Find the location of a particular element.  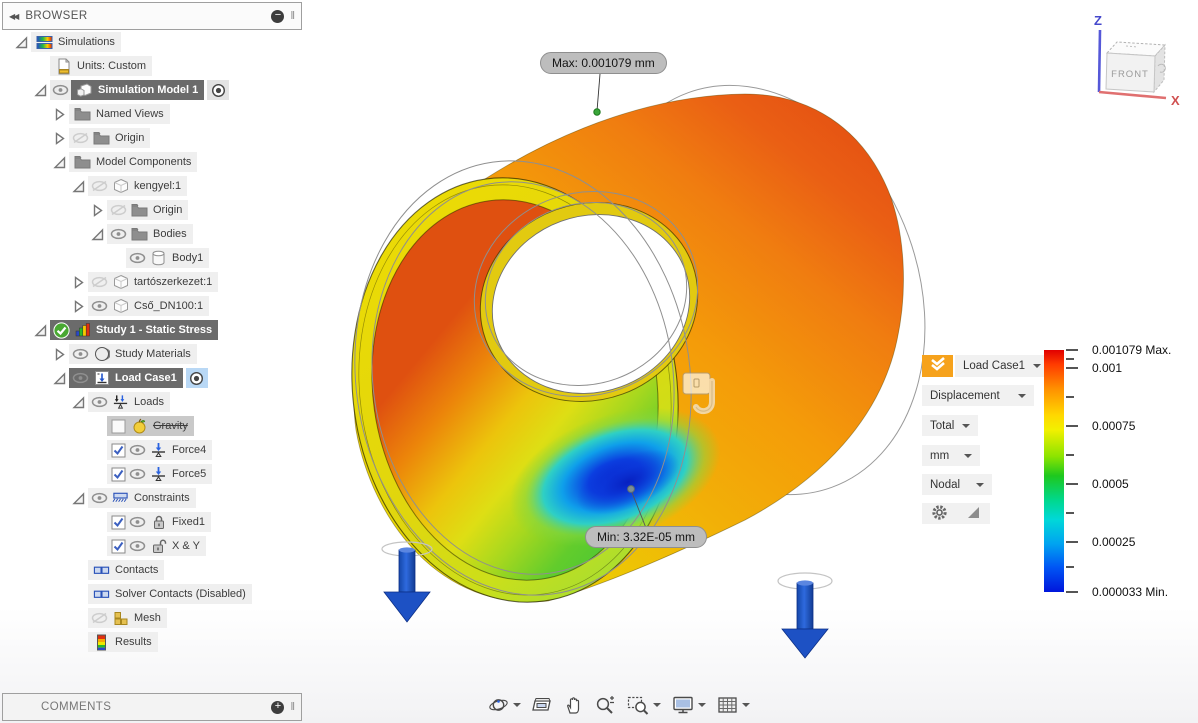

axis-x-label: X is located at coordinates (1175, 100).